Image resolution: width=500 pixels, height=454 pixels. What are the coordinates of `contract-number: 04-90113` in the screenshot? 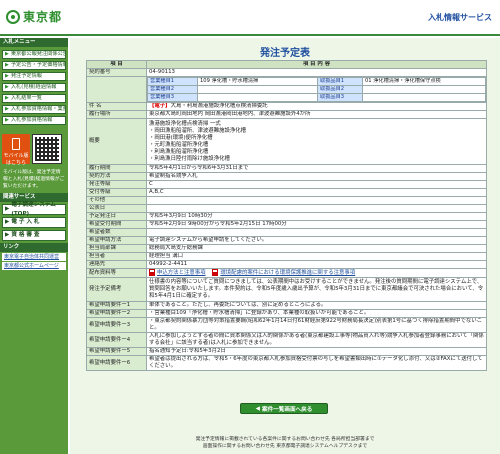 It's located at (316, 72).